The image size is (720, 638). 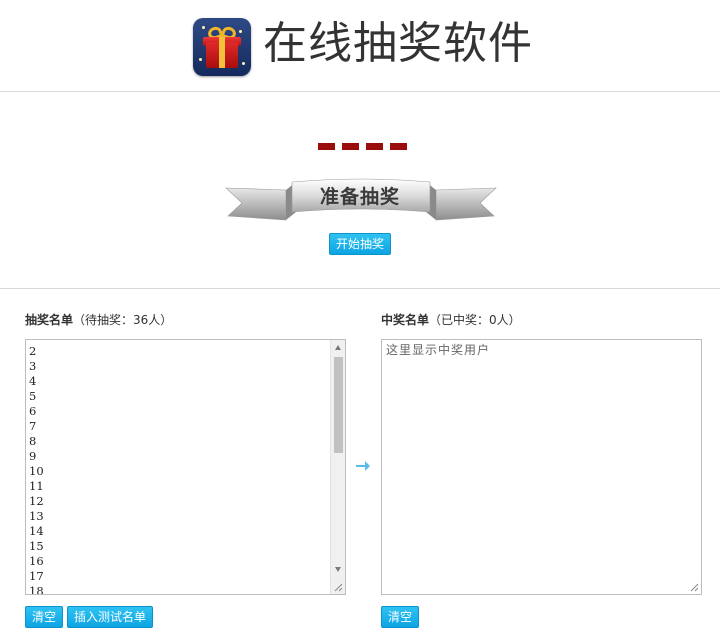 I want to click on winner-list-label: 中奖名单（已中奖：0人）, so click(x=451, y=320).